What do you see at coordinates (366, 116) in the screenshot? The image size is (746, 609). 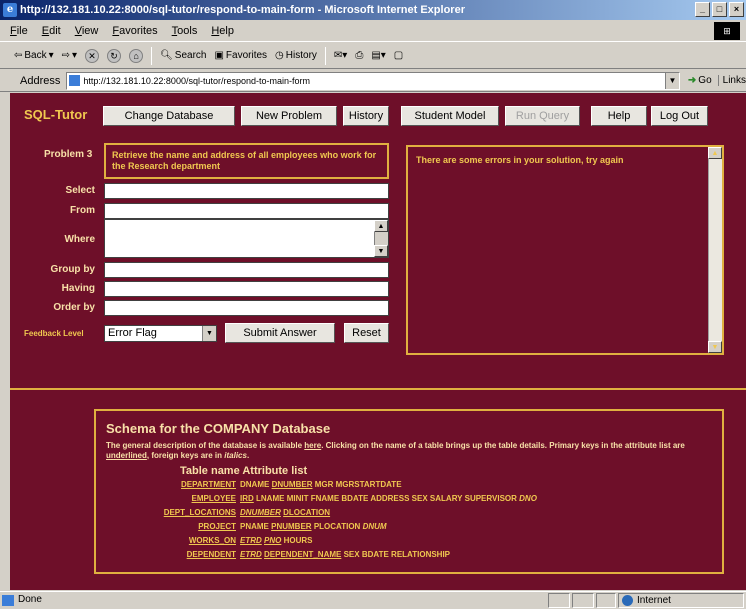 I see `history-nav-button: History` at bounding box center [366, 116].